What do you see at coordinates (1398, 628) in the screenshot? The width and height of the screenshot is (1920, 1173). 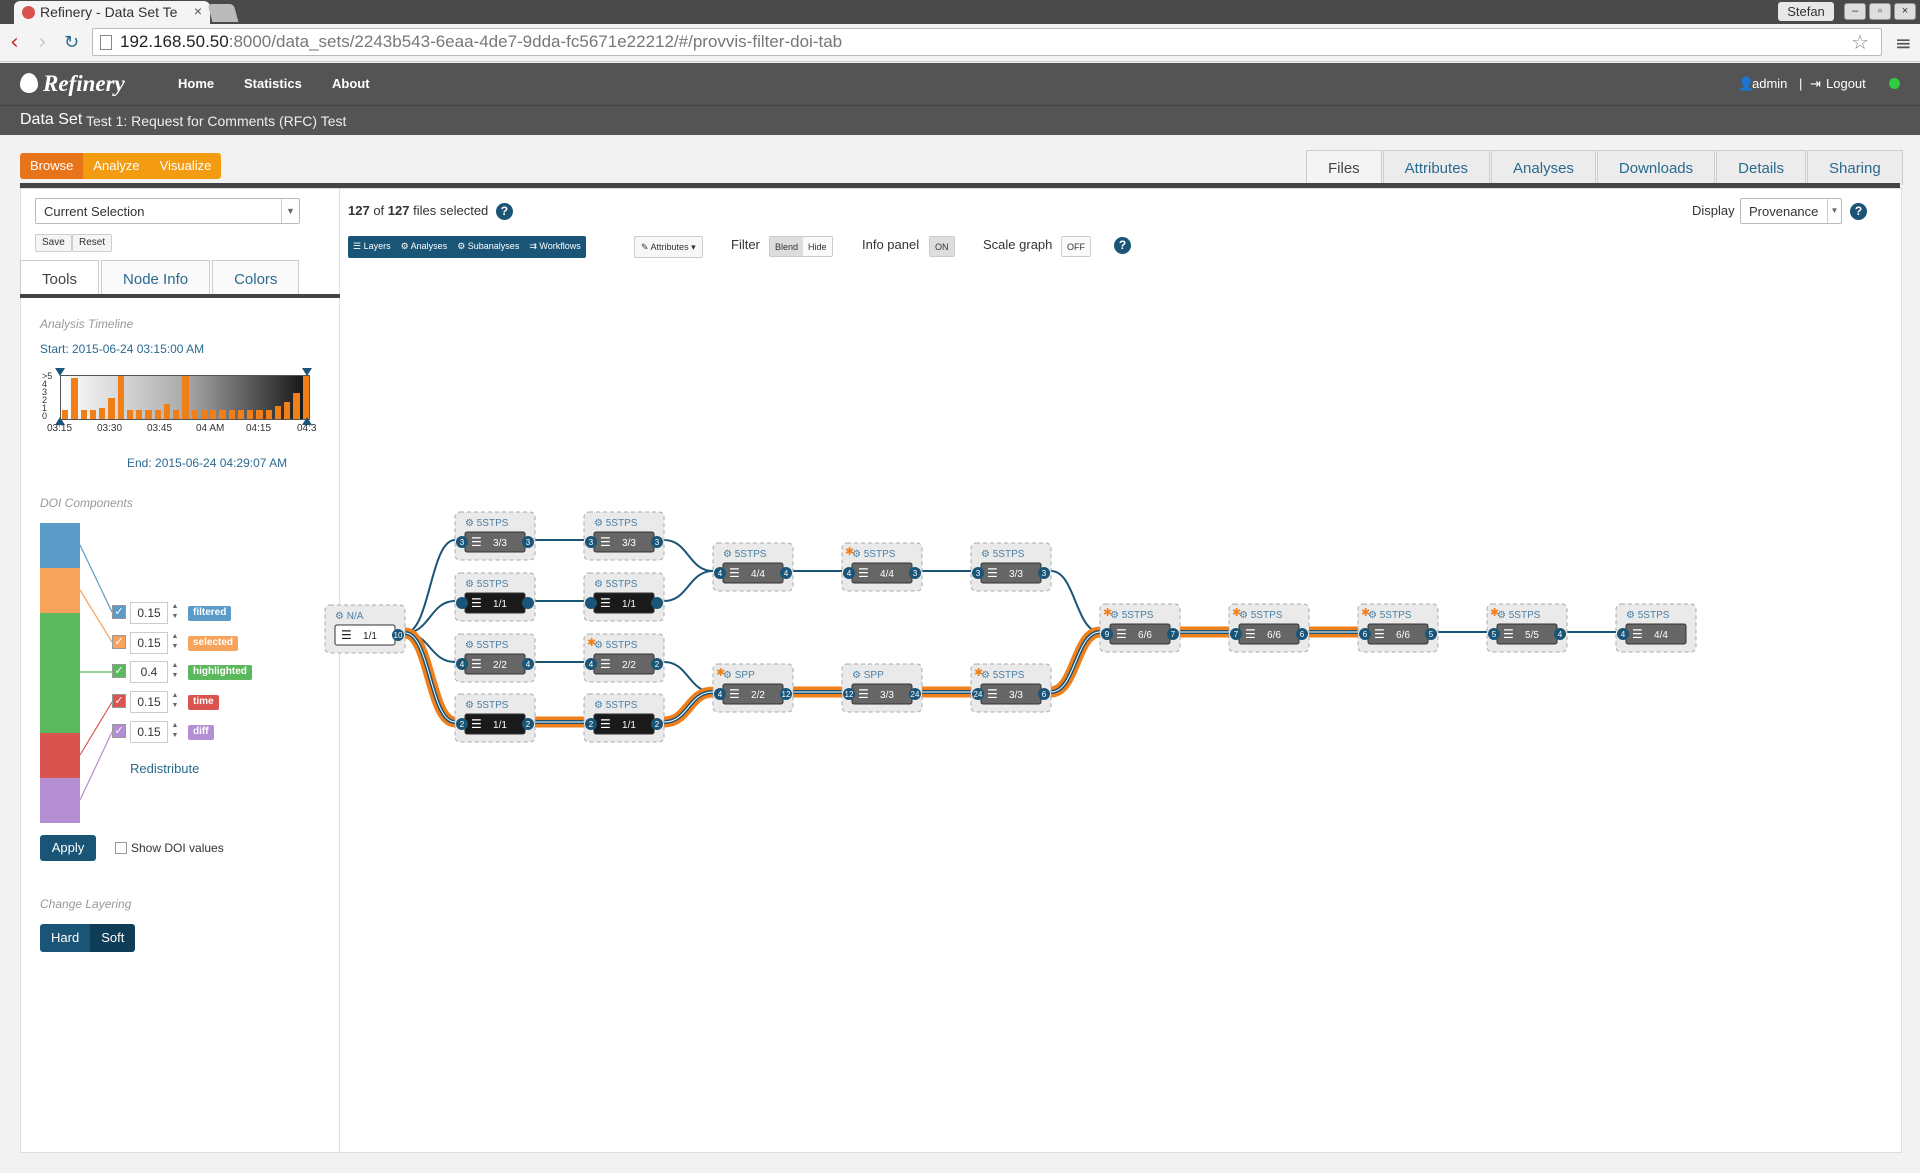 I see `analysis-node: ⚙ 5STPS✱ ☰ 6/6 6 5` at bounding box center [1398, 628].